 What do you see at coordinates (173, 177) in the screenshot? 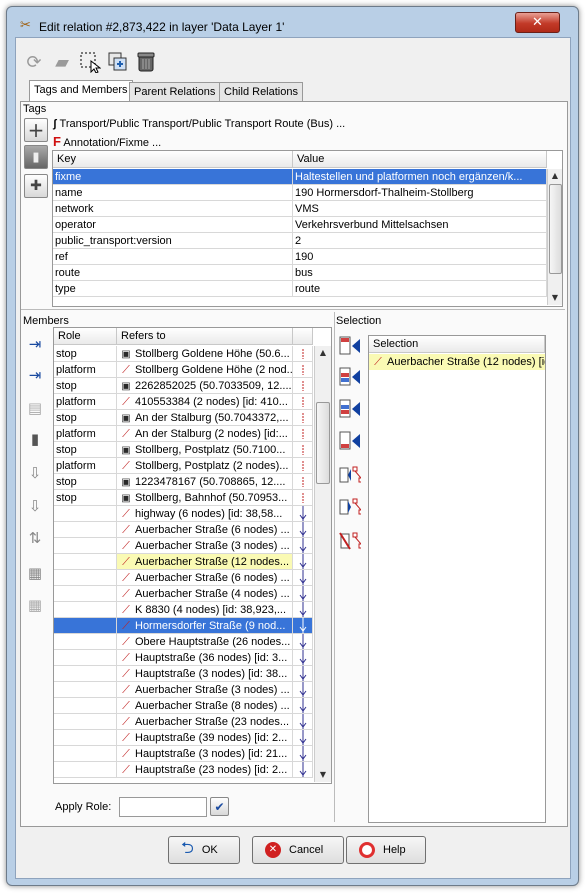
I see `tag-key: fixme` at bounding box center [173, 177].